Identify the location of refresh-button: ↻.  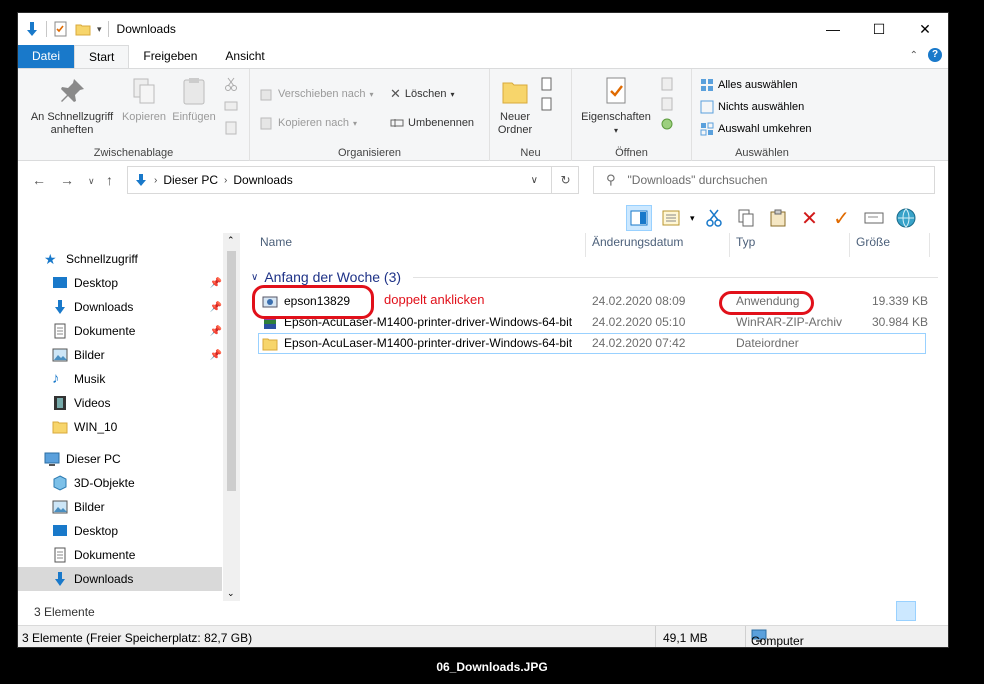
(565, 180).